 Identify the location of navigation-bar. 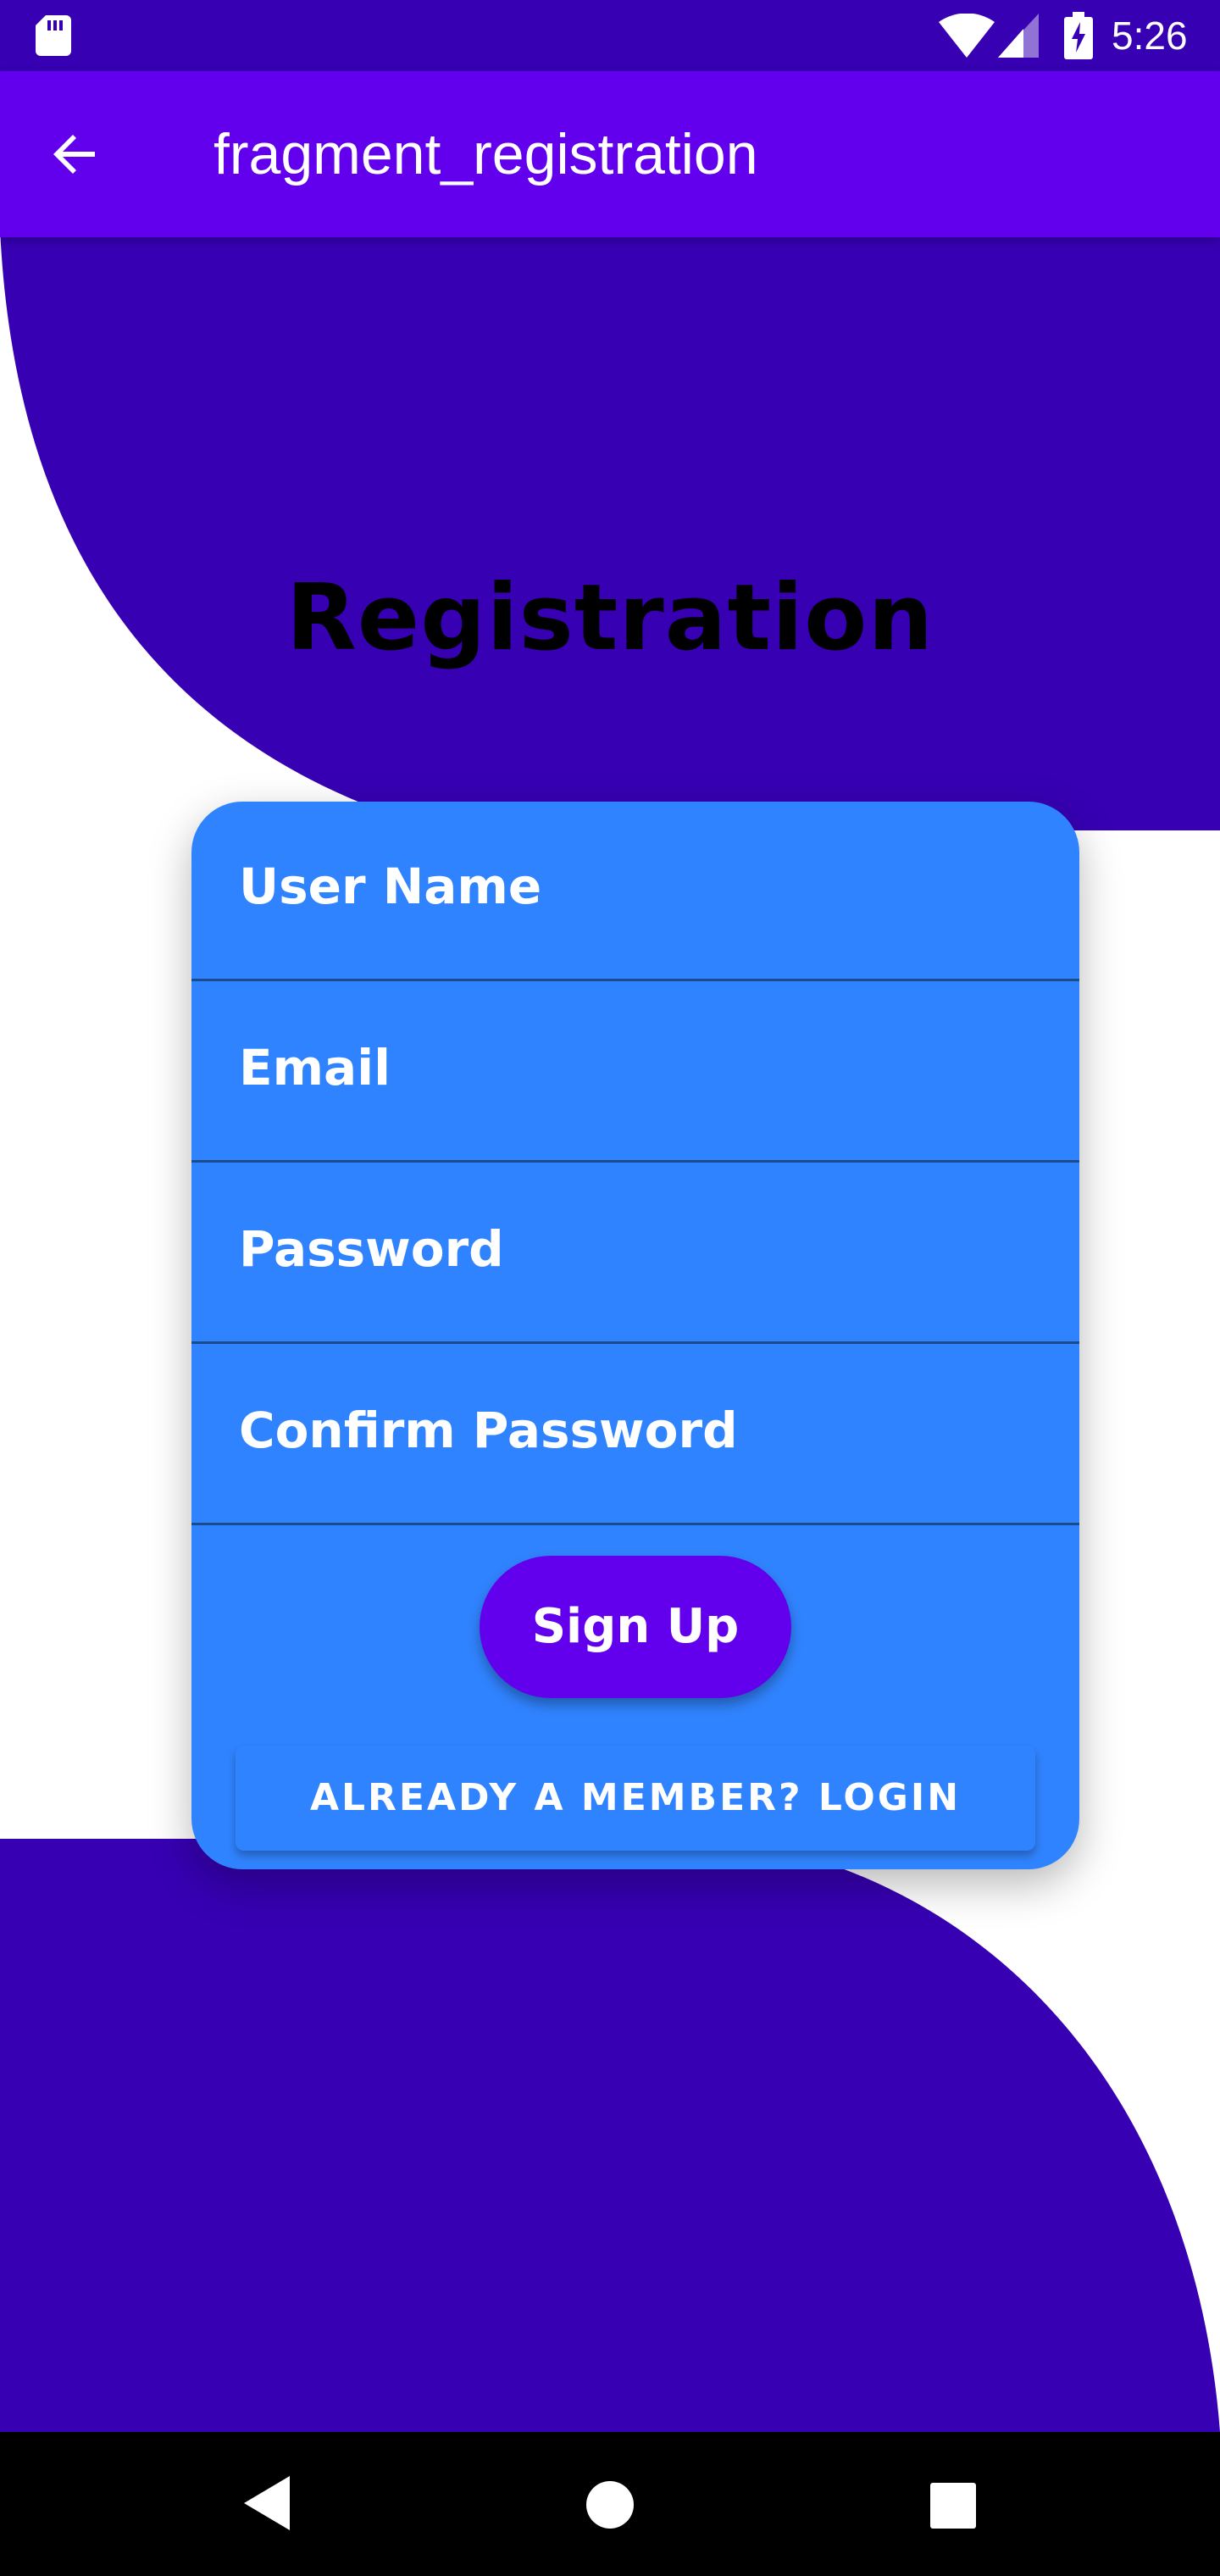
(610, 2504).